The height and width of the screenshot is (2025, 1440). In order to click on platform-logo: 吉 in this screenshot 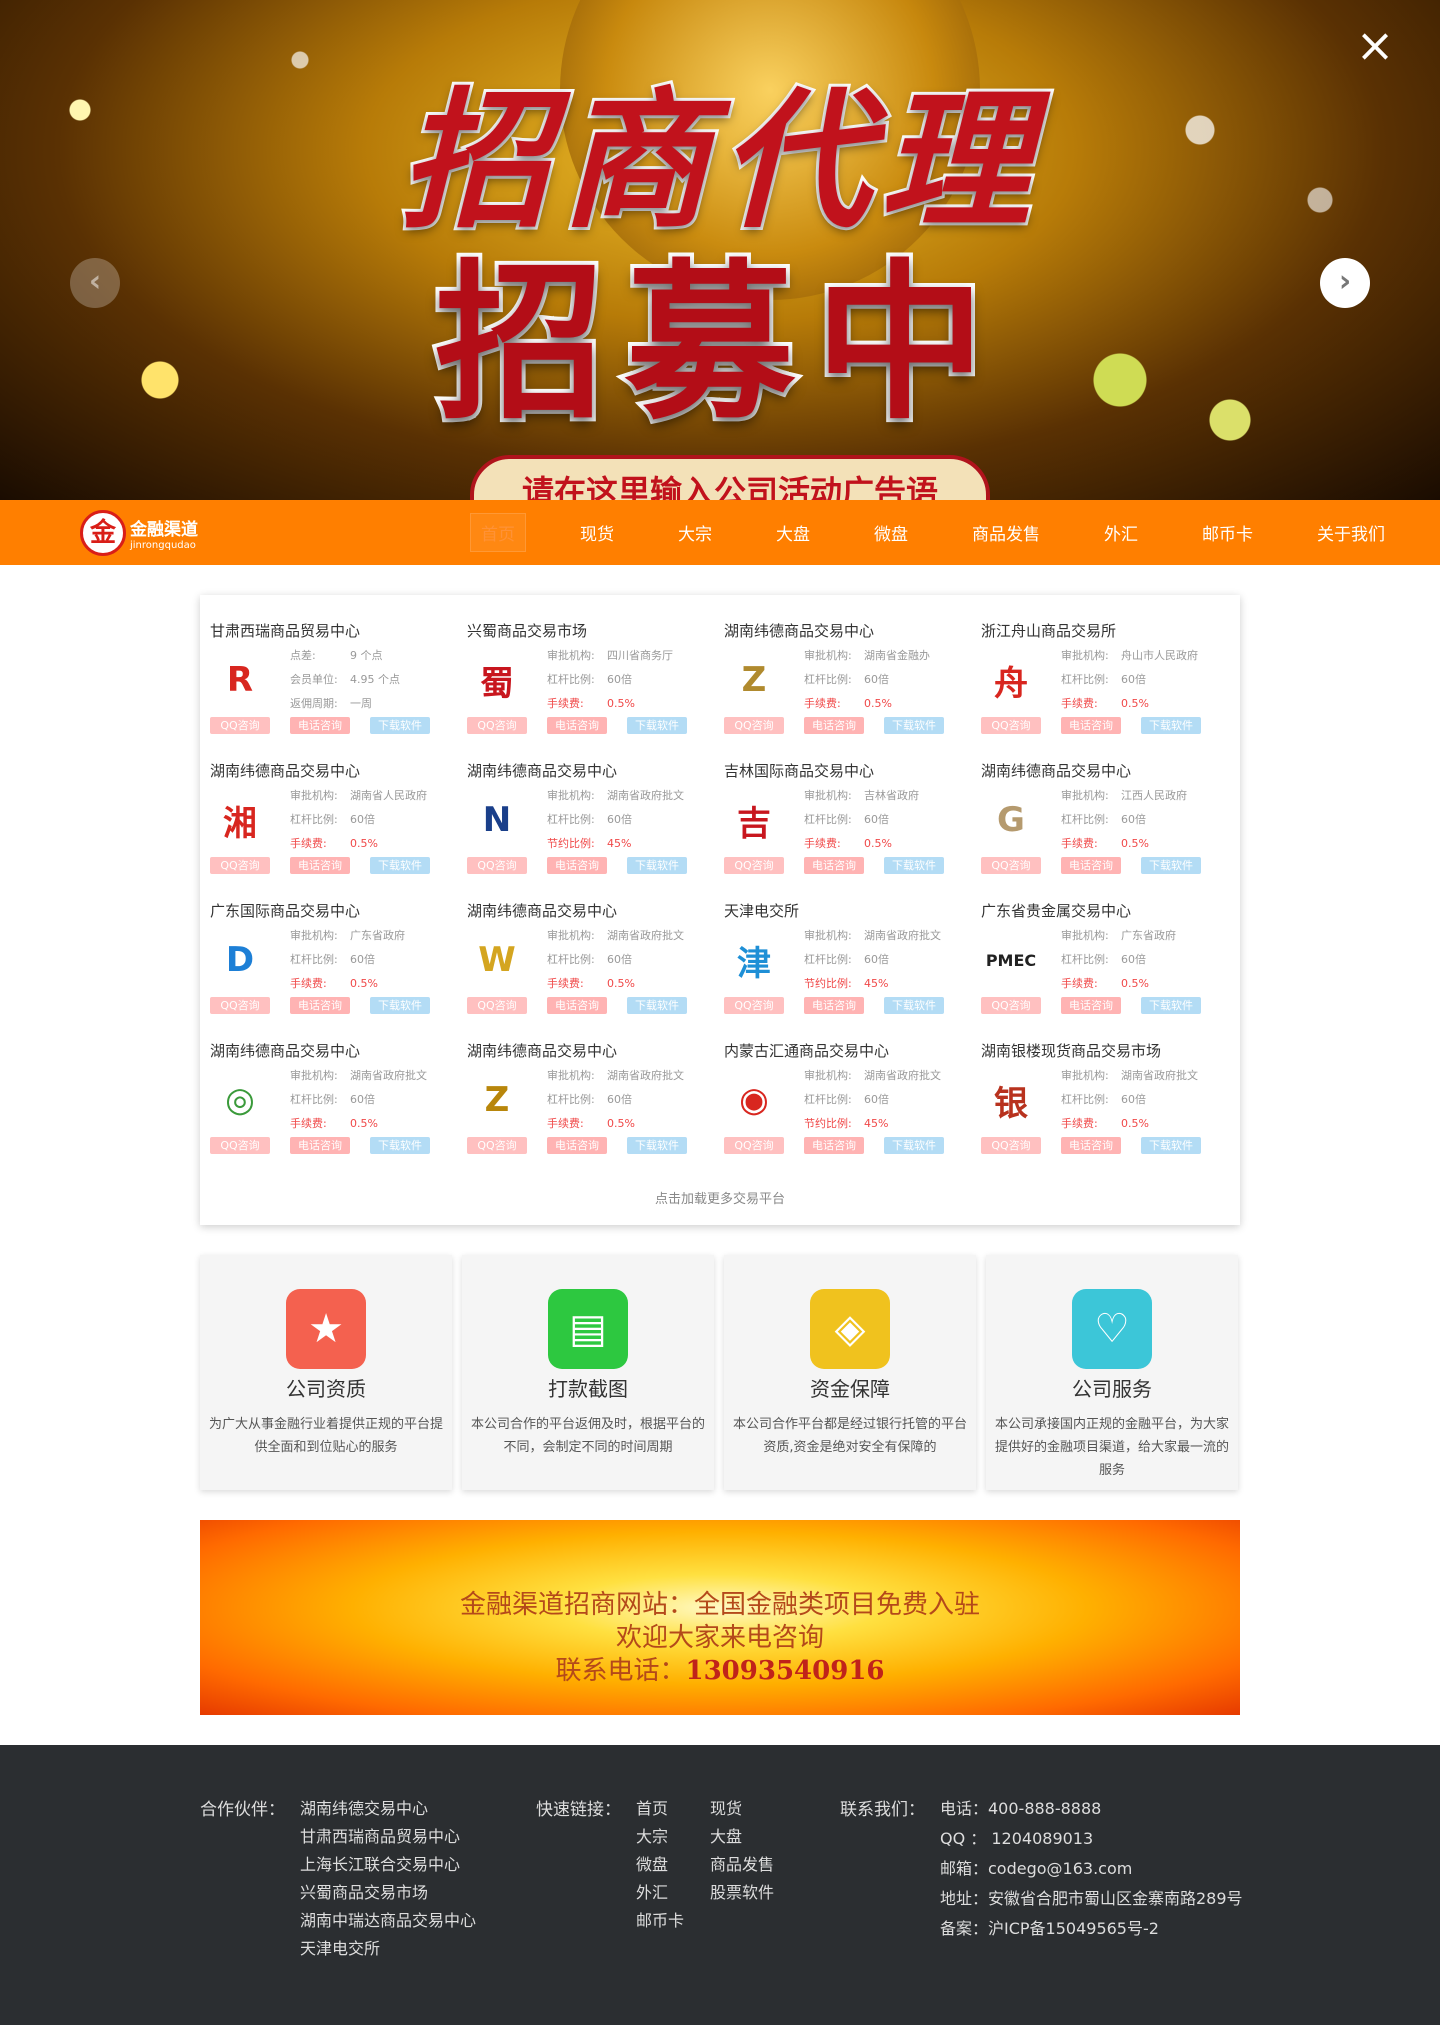, I will do `click(754, 820)`.